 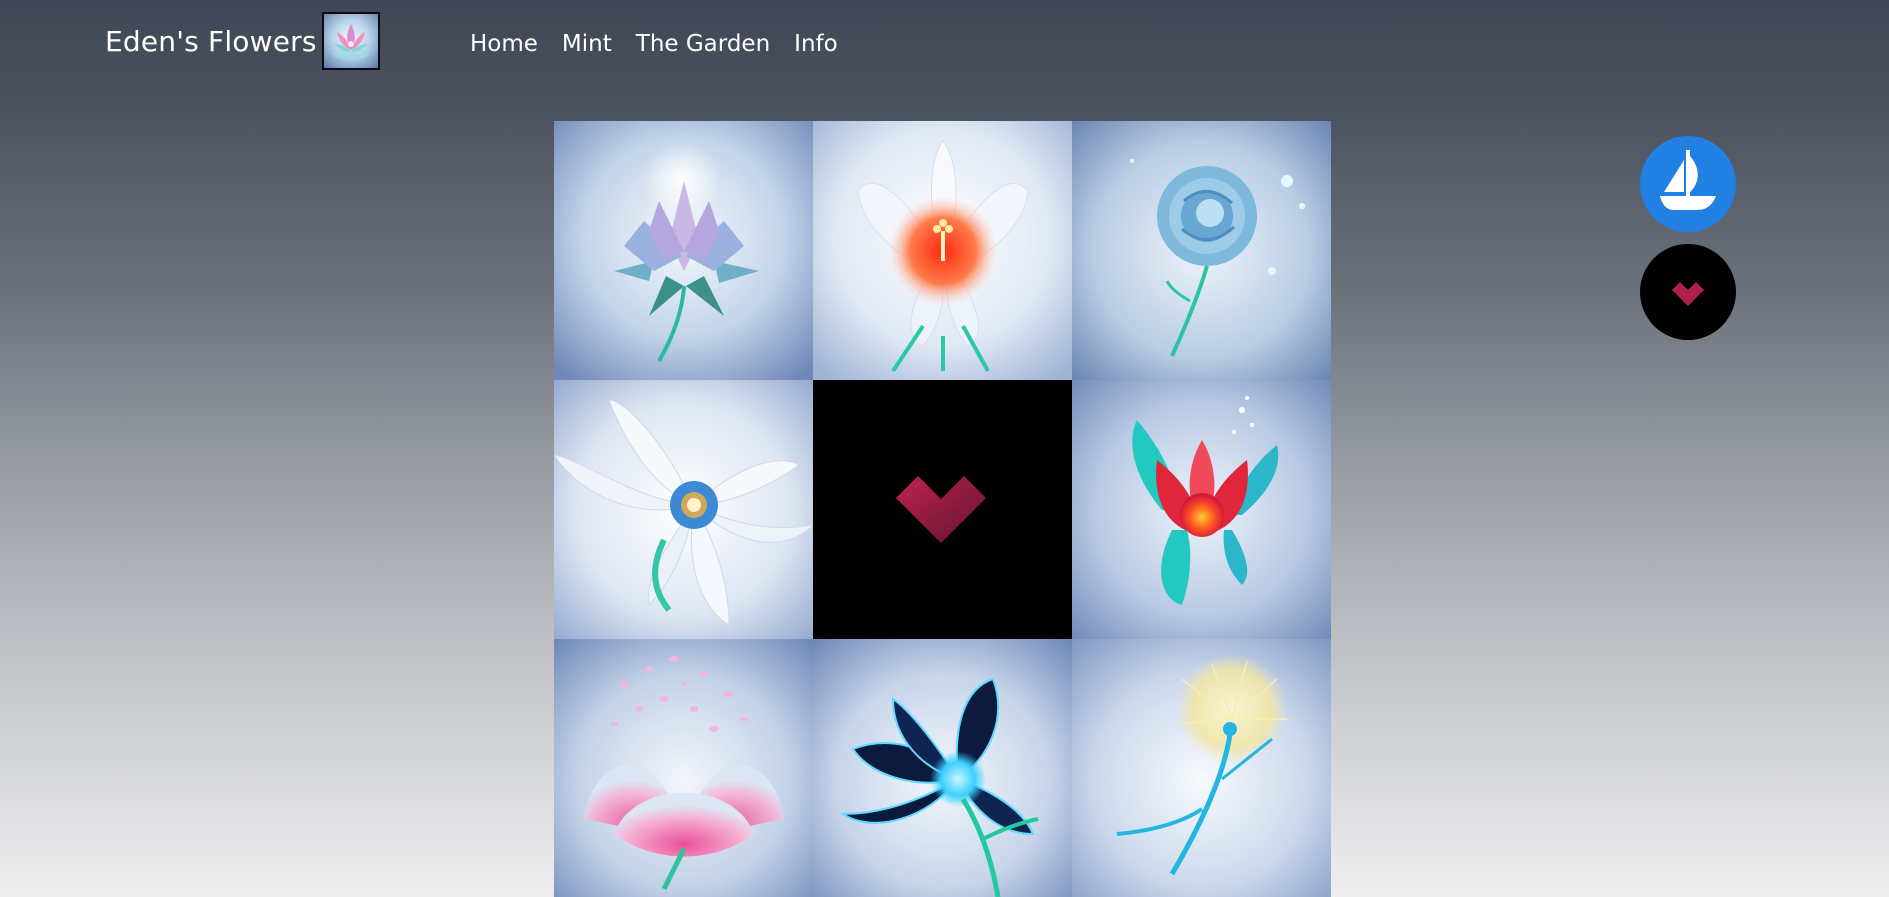 I want to click on opensea-boat-icon, so click(x=1688, y=180).